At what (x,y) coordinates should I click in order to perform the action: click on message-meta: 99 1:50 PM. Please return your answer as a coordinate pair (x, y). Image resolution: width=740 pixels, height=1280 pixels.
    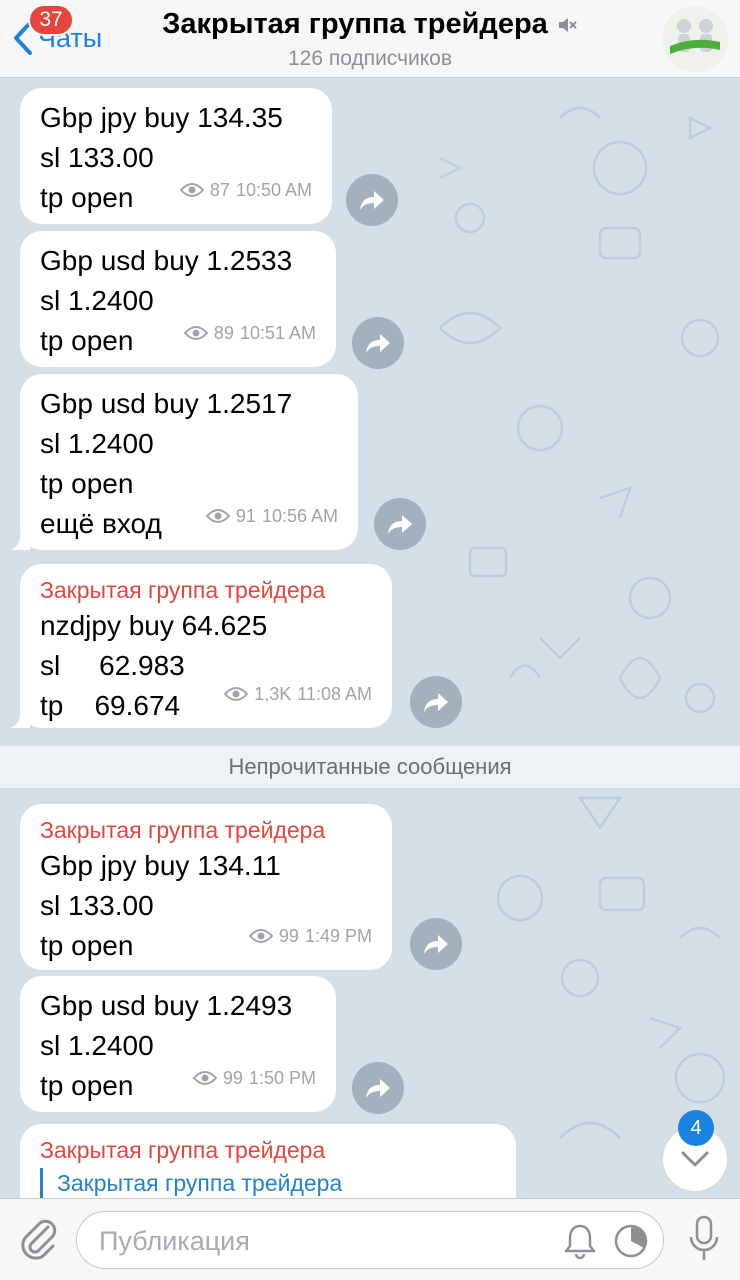
    Looking at the image, I should click on (254, 1078).